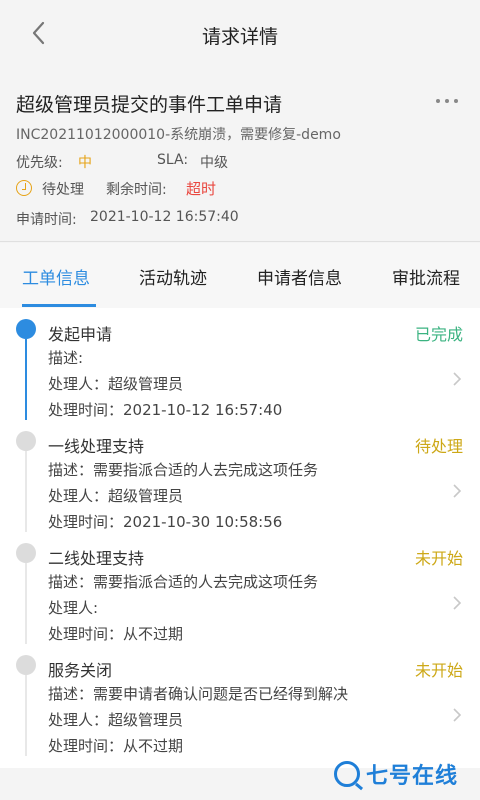  Describe the element at coordinates (214, 163) in the screenshot. I see `sla-value: 中级` at that location.